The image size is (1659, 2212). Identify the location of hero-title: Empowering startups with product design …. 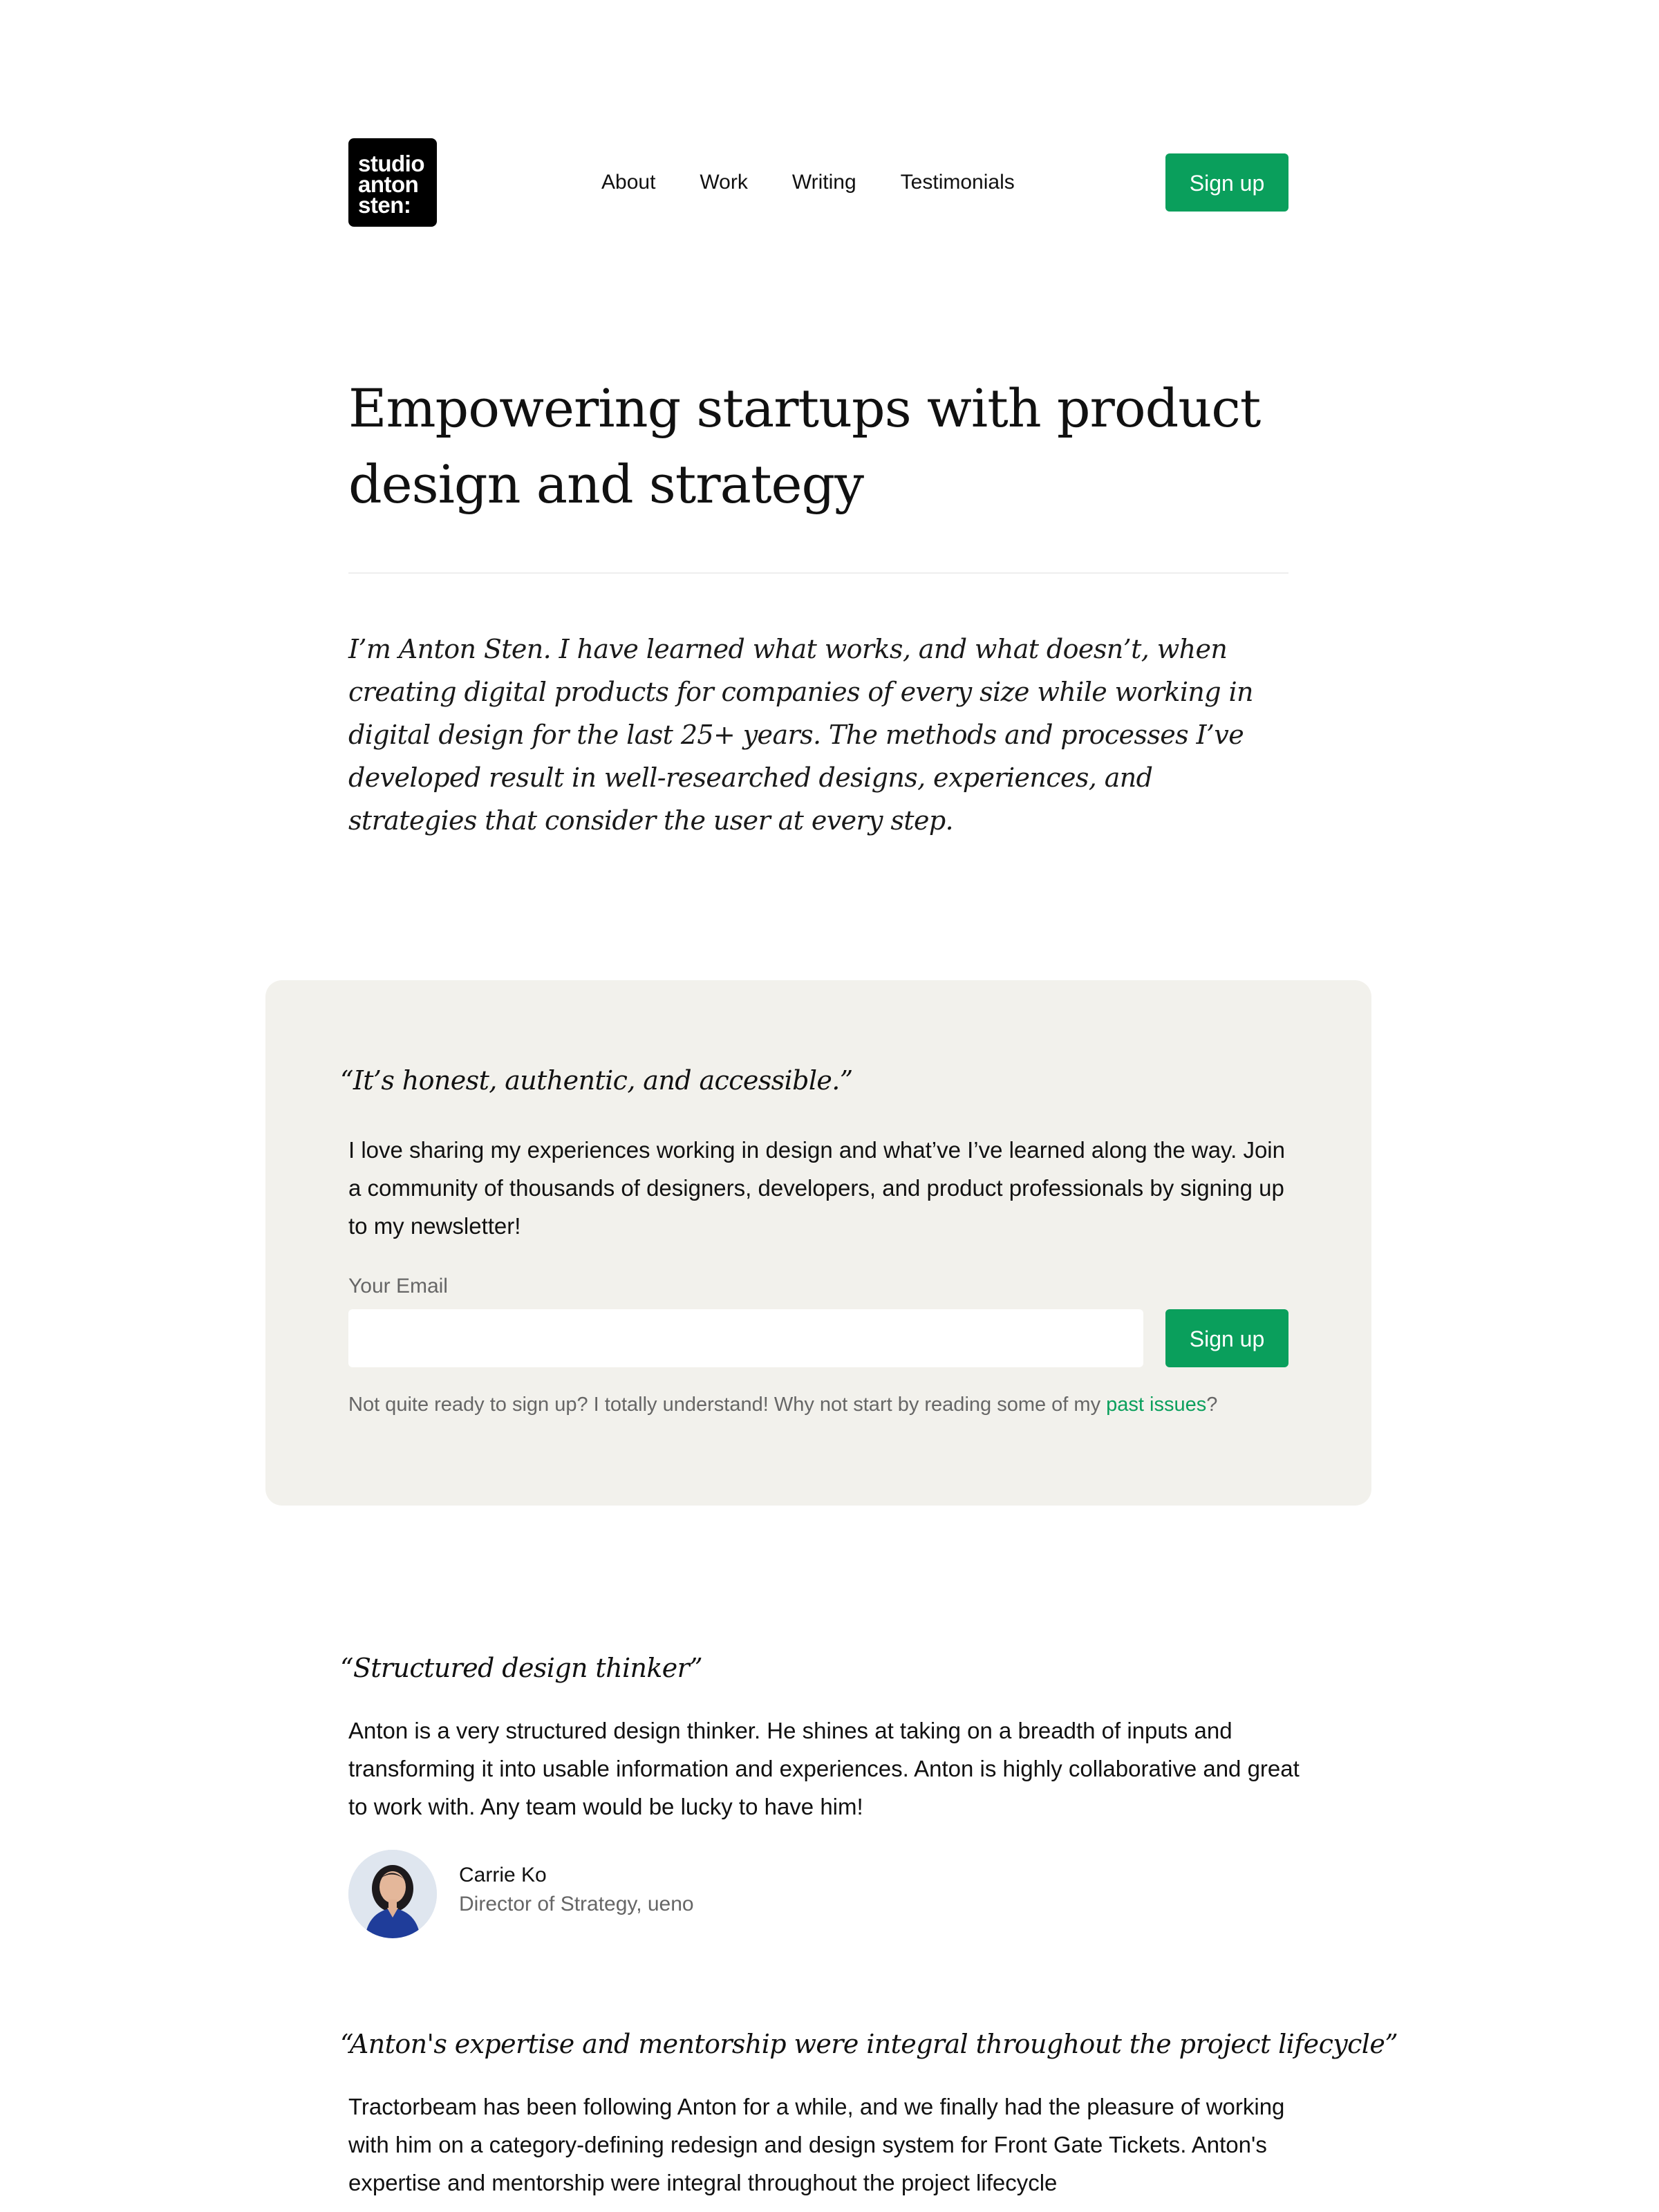
(805, 446).